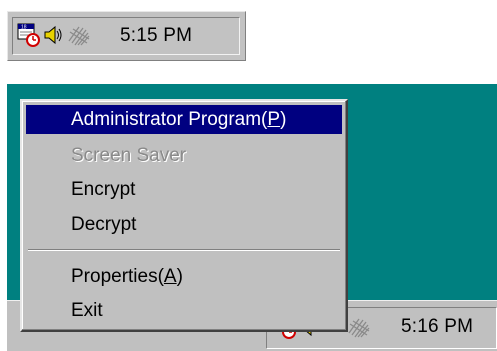  Describe the element at coordinates (437, 327) in the screenshot. I see `taskbar-clock: 5:16 PM` at that location.